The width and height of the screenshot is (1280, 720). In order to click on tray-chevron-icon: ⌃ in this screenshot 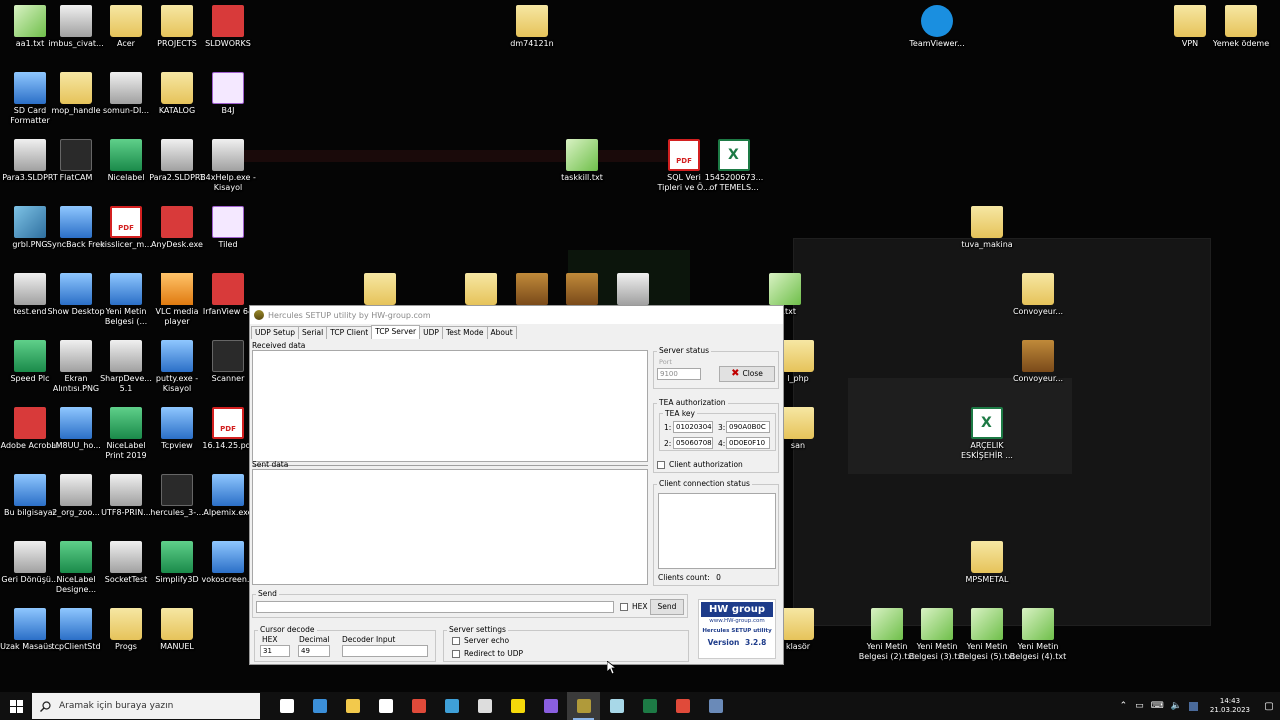, I will do `click(1124, 706)`.